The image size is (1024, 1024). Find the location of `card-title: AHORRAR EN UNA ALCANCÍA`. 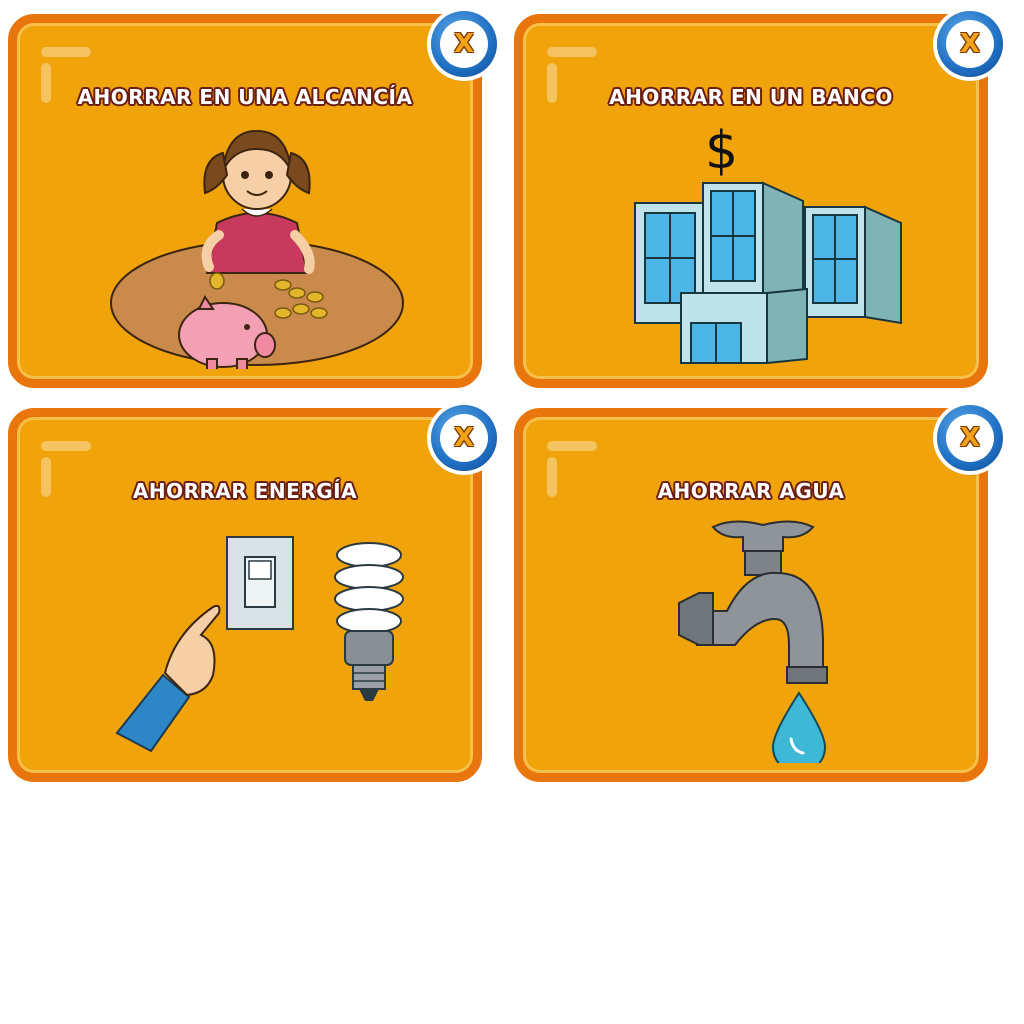

card-title: AHORRAR EN UNA ALCANCÍA is located at coordinates (245, 97).